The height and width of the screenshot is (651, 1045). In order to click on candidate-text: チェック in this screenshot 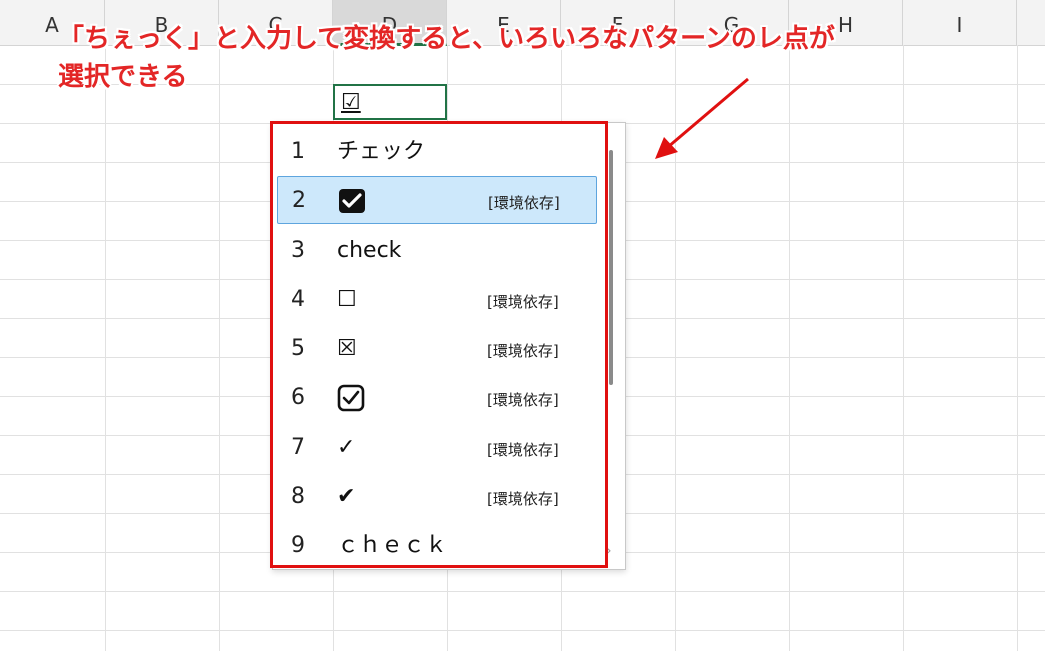, I will do `click(381, 151)`.